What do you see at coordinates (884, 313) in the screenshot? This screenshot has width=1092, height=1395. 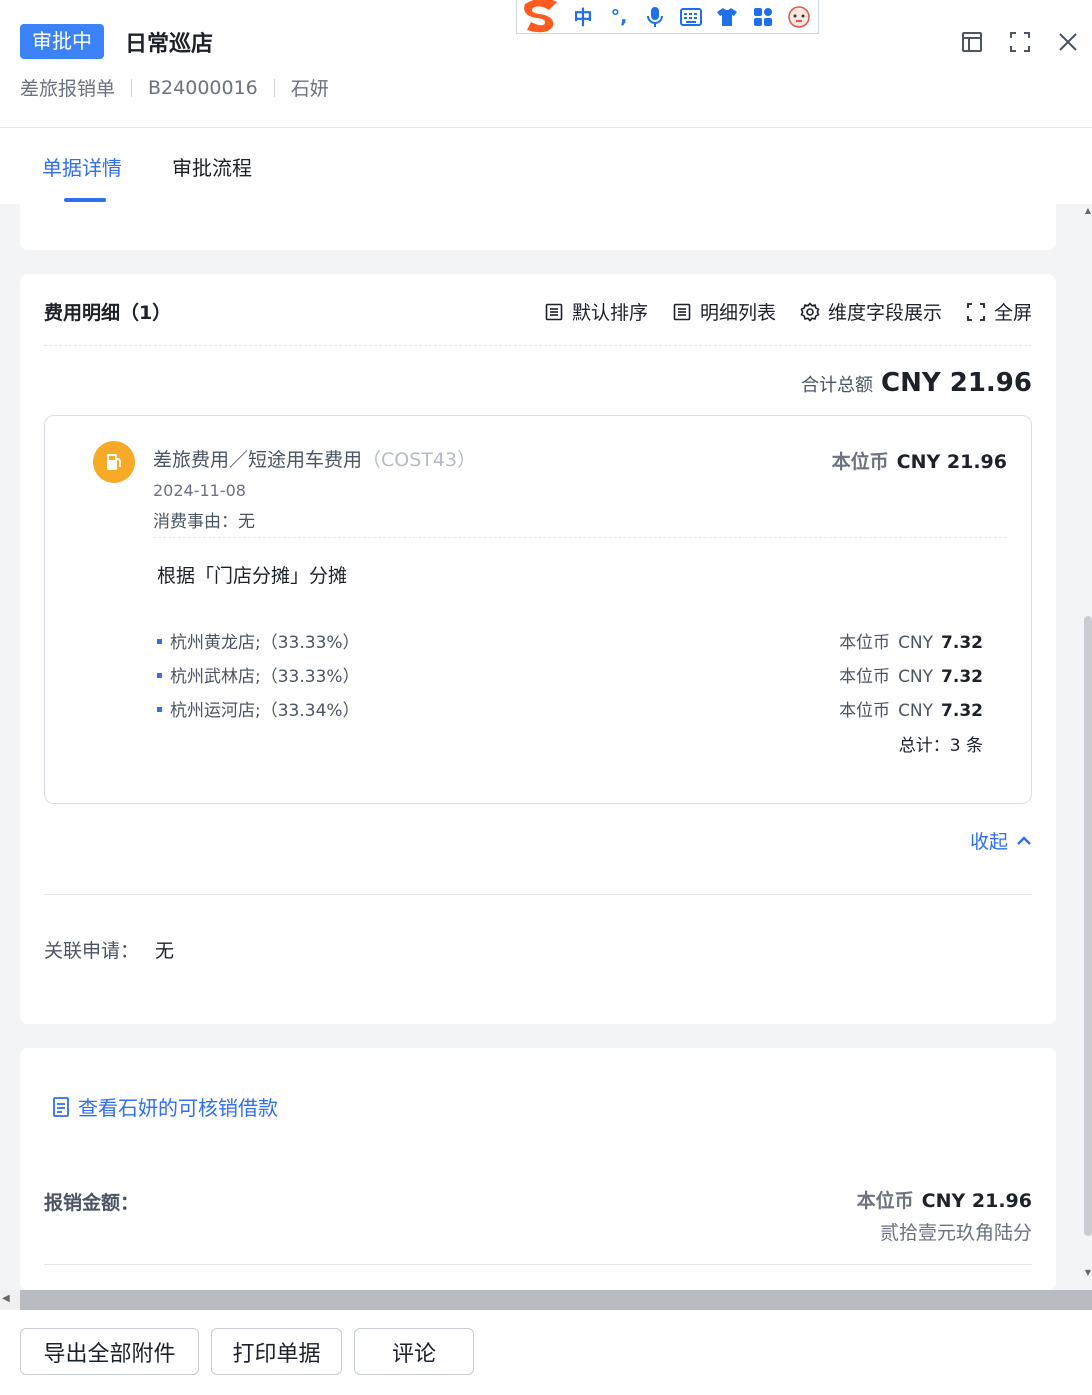 I see `dimension-fields-label: 维度字段展示` at bounding box center [884, 313].